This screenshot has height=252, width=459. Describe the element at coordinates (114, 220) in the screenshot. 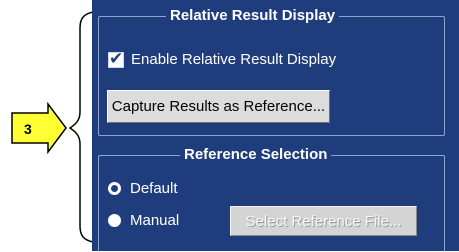

I see `radio-manual-button` at that location.